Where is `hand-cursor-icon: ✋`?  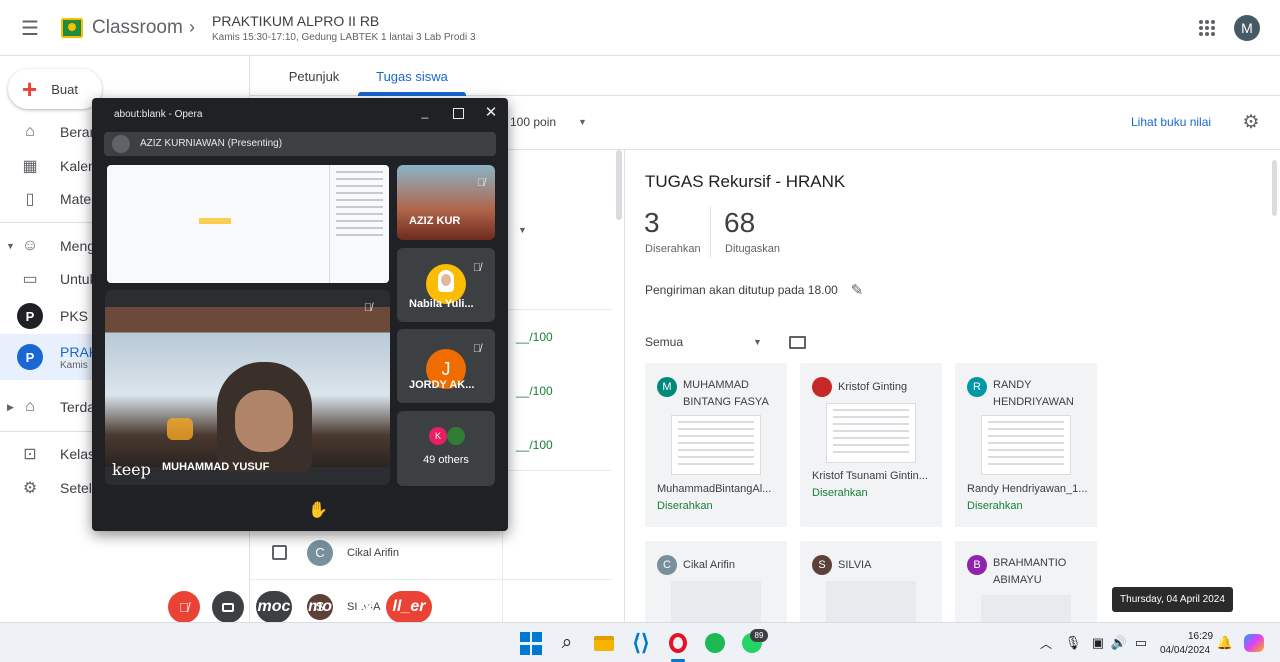 hand-cursor-icon: ✋ is located at coordinates (318, 510).